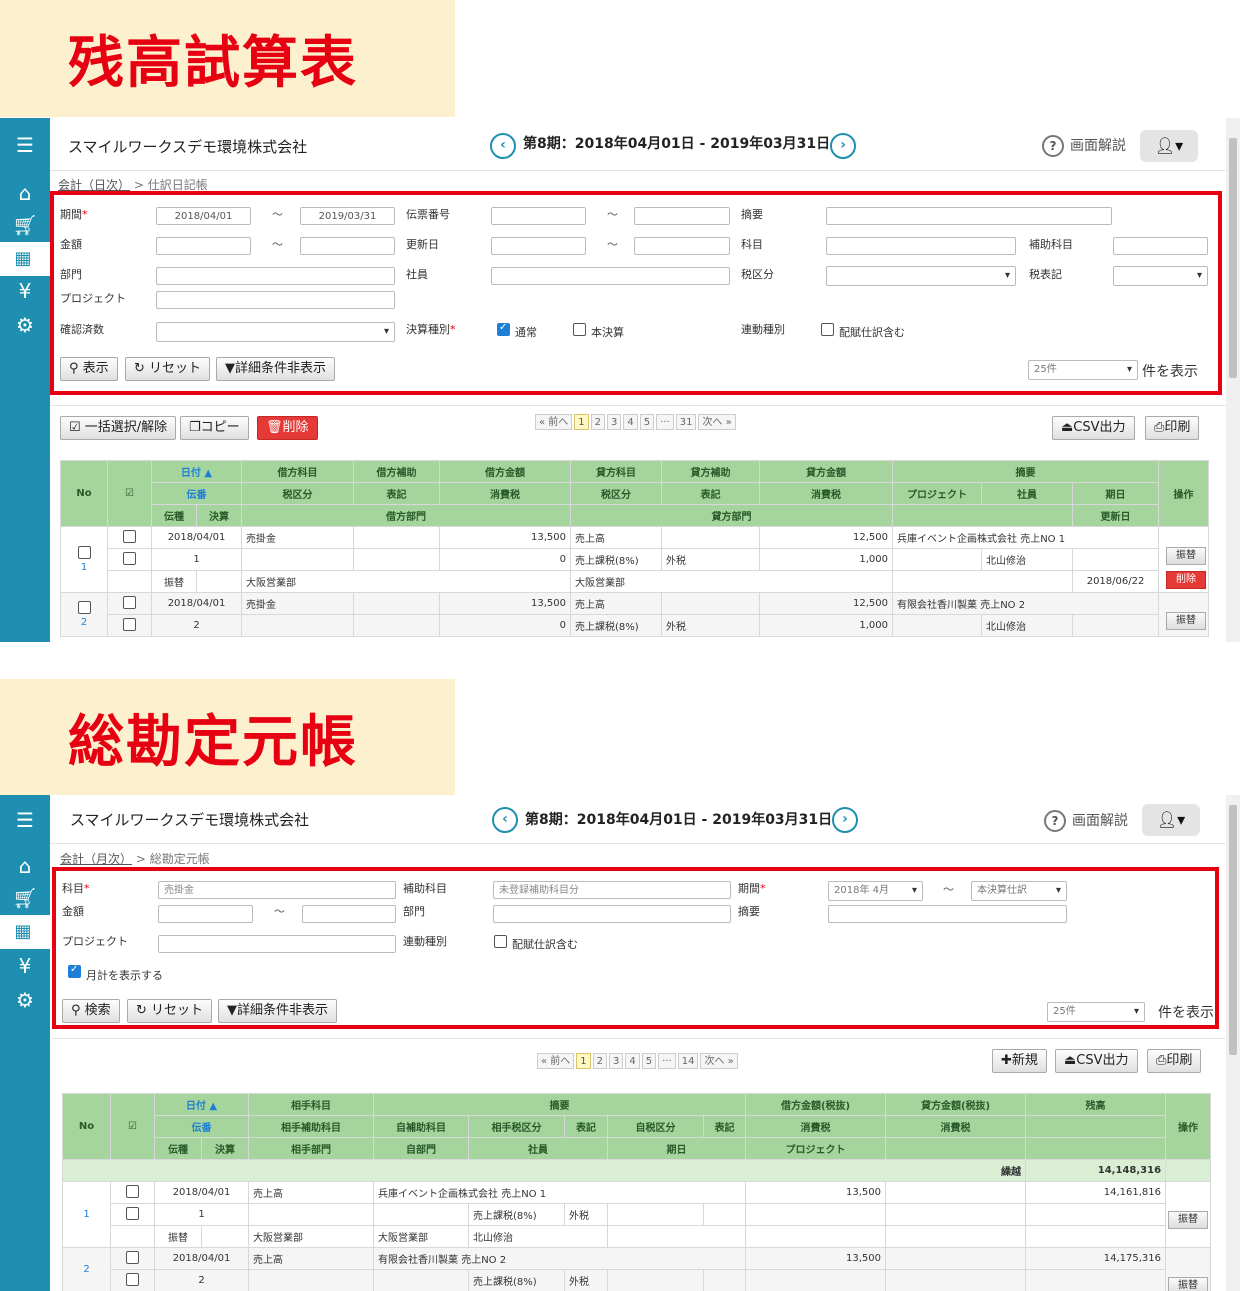 The image size is (1240, 1291). What do you see at coordinates (921, 246) in the screenshot?
I see `account-input` at bounding box center [921, 246].